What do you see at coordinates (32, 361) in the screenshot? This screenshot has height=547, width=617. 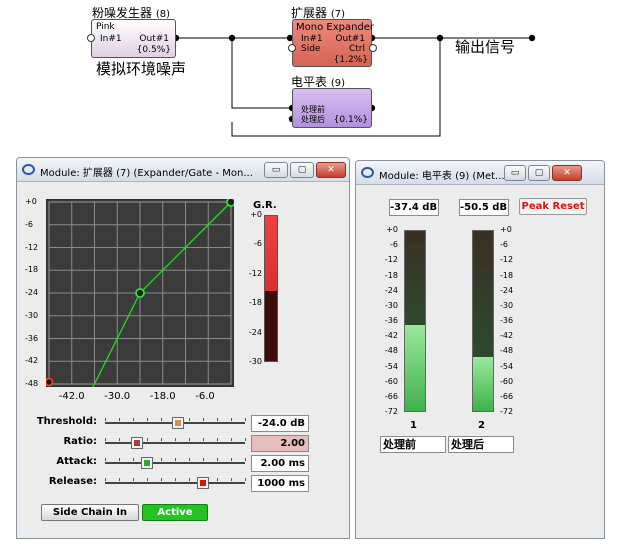 I see `y-tick-label: -42` at bounding box center [32, 361].